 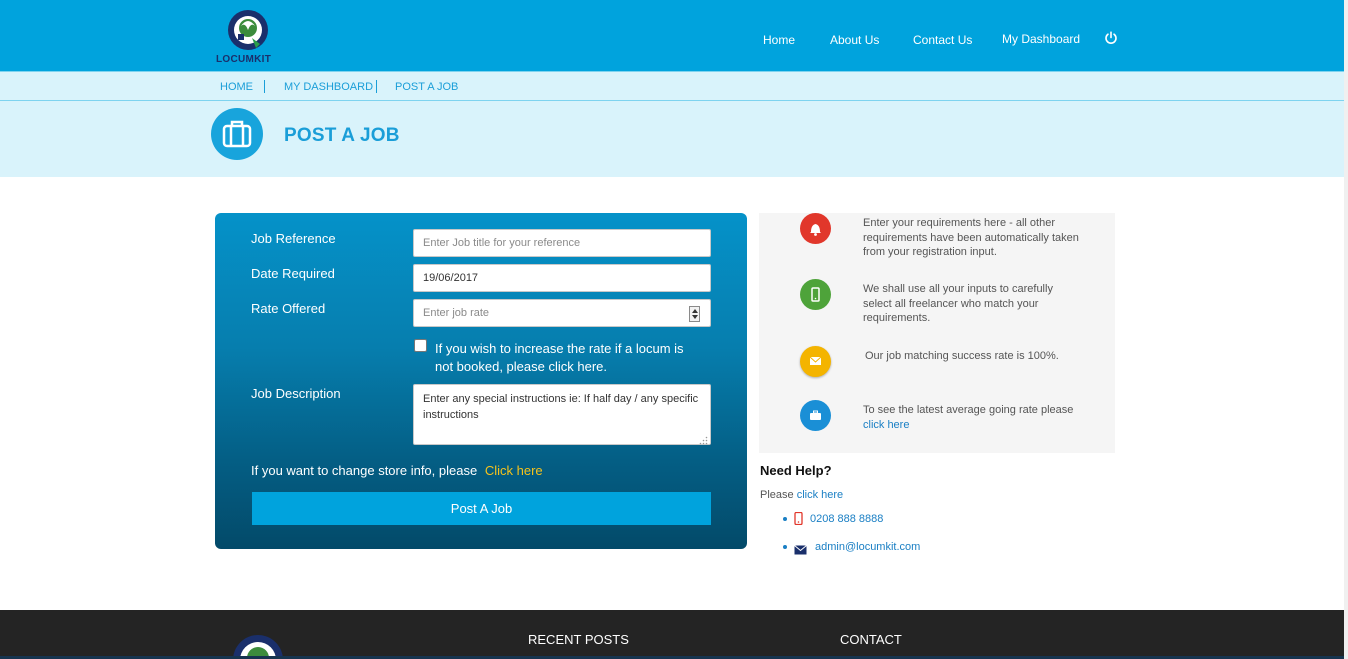 What do you see at coordinates (674, 634) in the screenshot?
I see `footer: RECENT POSTS CONTACT` at bounding box center [674, 634].